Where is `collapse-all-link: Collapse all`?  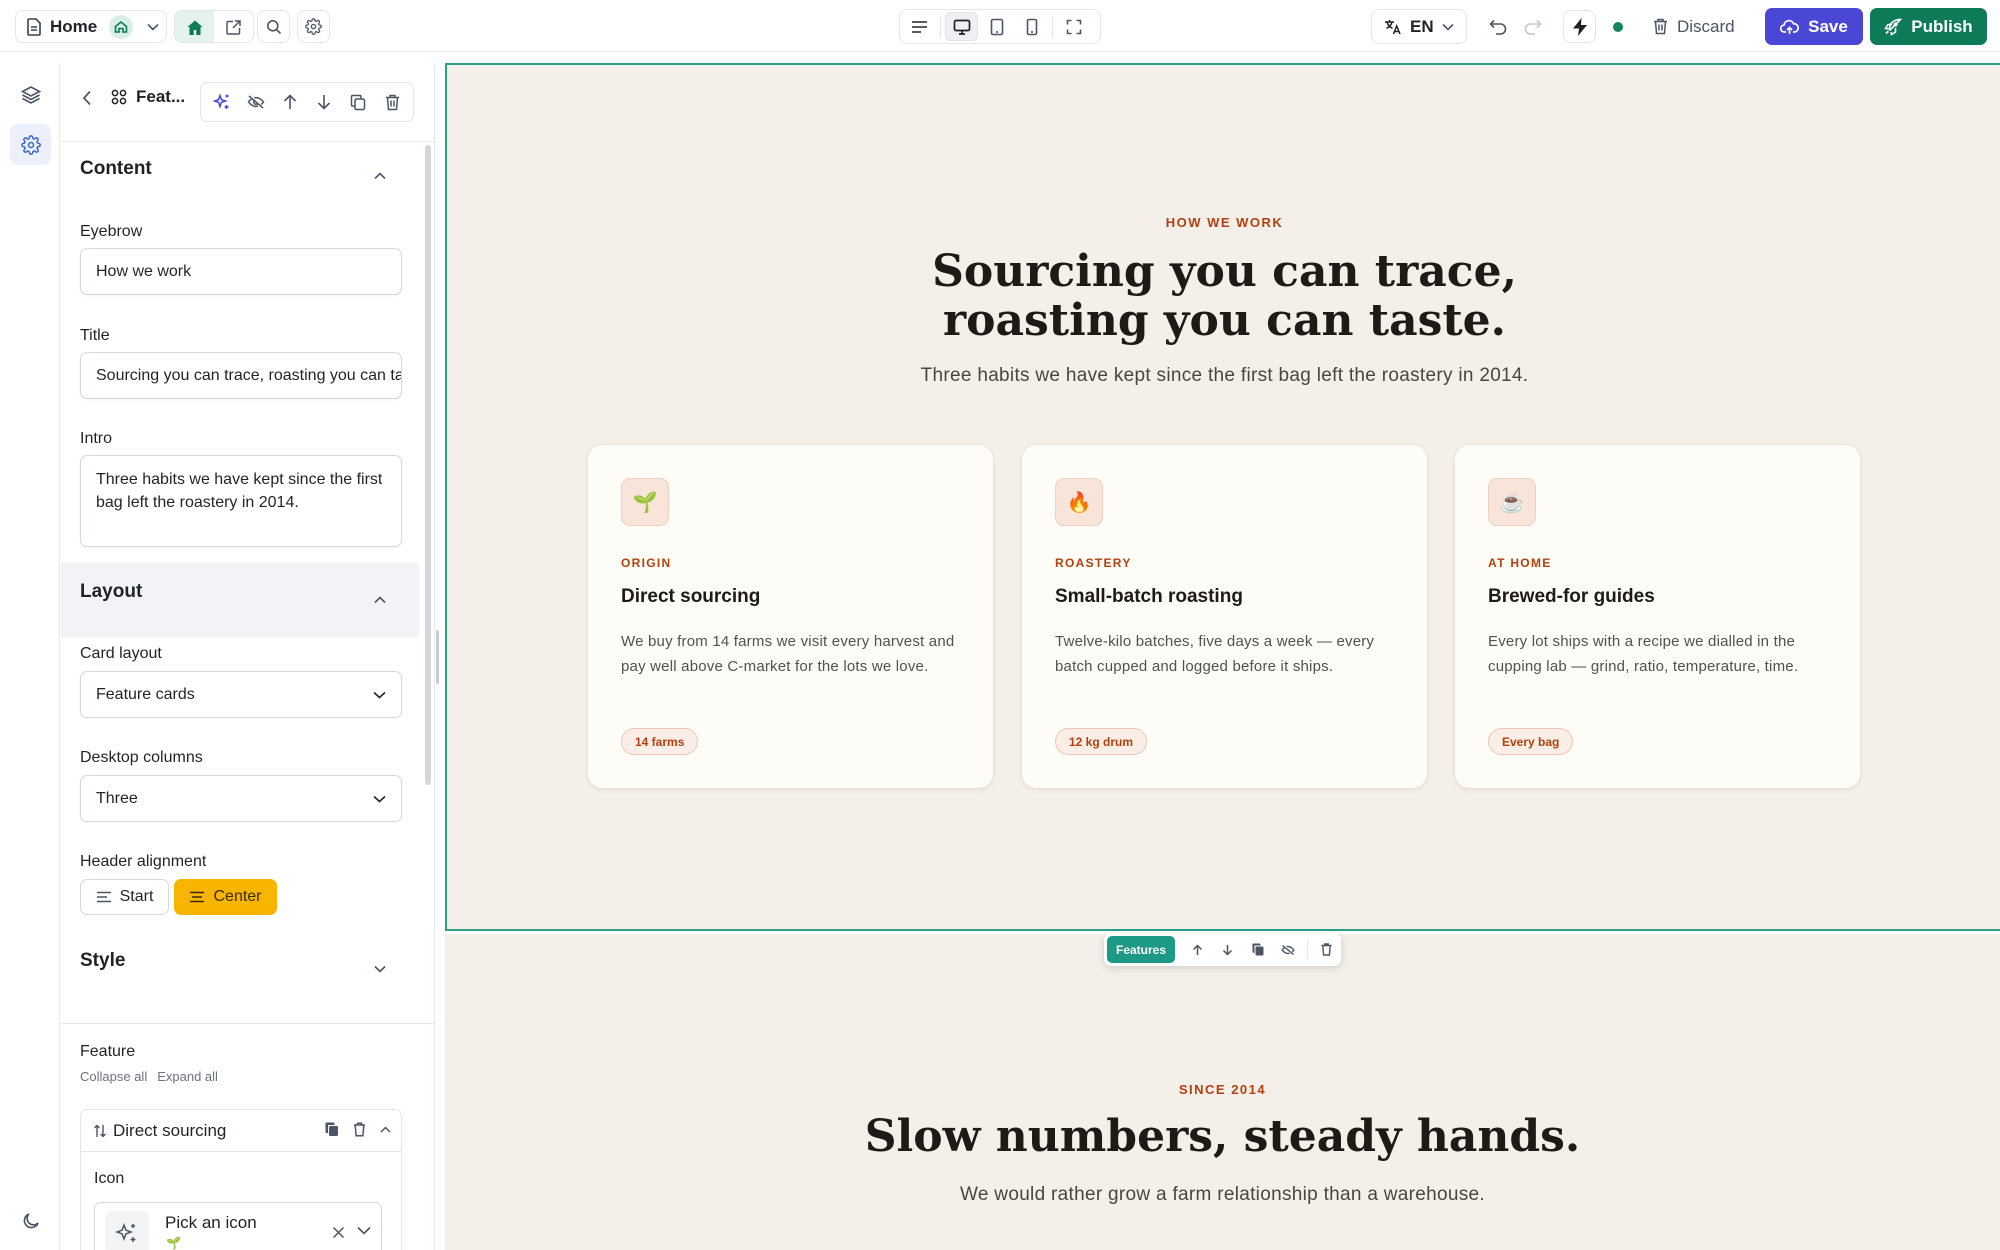
collapse-all-link: Collapse all is located at coordinates (113, 1076).